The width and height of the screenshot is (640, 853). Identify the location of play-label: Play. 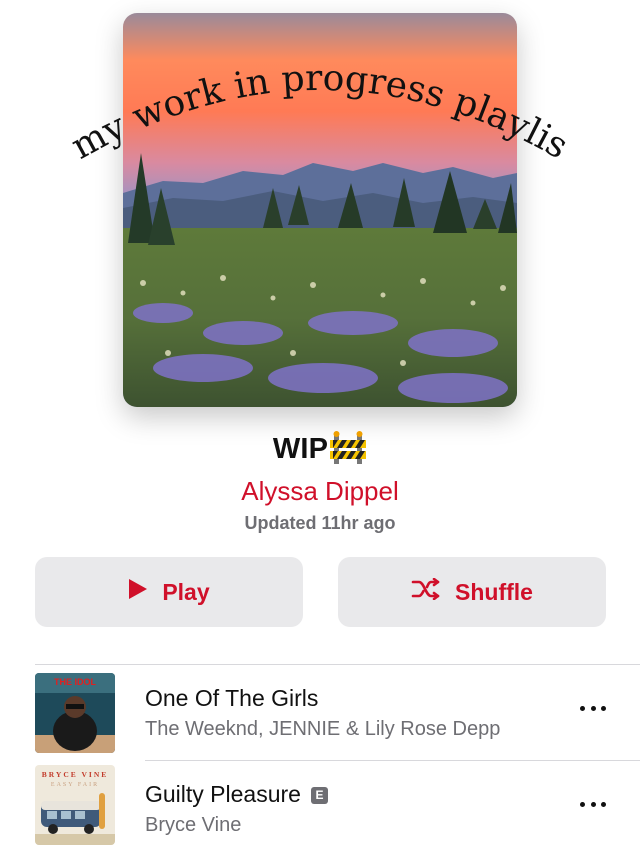
(186, 591).